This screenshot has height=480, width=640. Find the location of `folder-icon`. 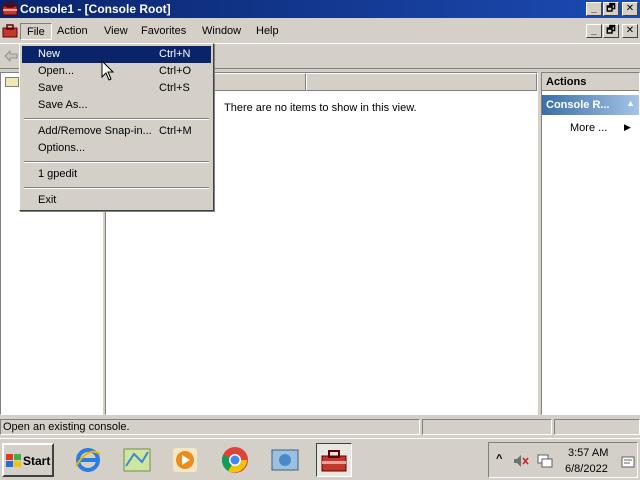

folder-icon is located at coordinates (12, 82).